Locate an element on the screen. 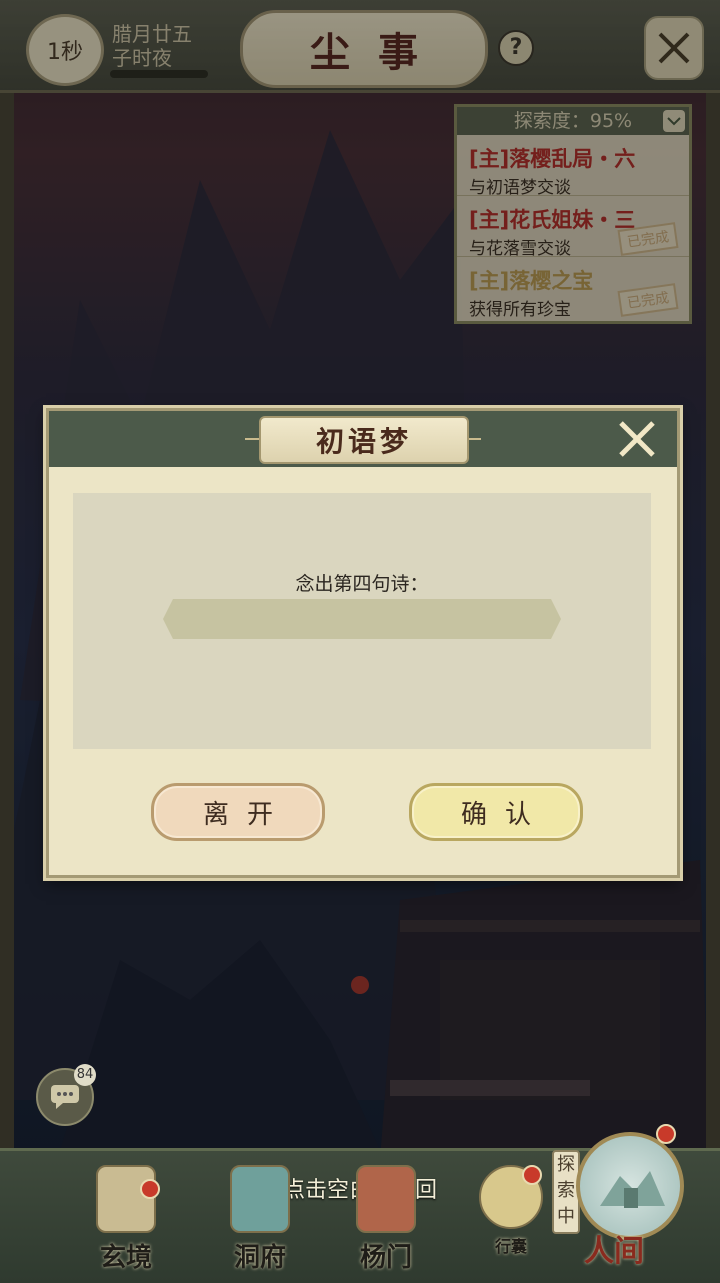 The image size is (720, 1283). nav-item-dongfu: 洞府 is located at coordinates (260, 1220).